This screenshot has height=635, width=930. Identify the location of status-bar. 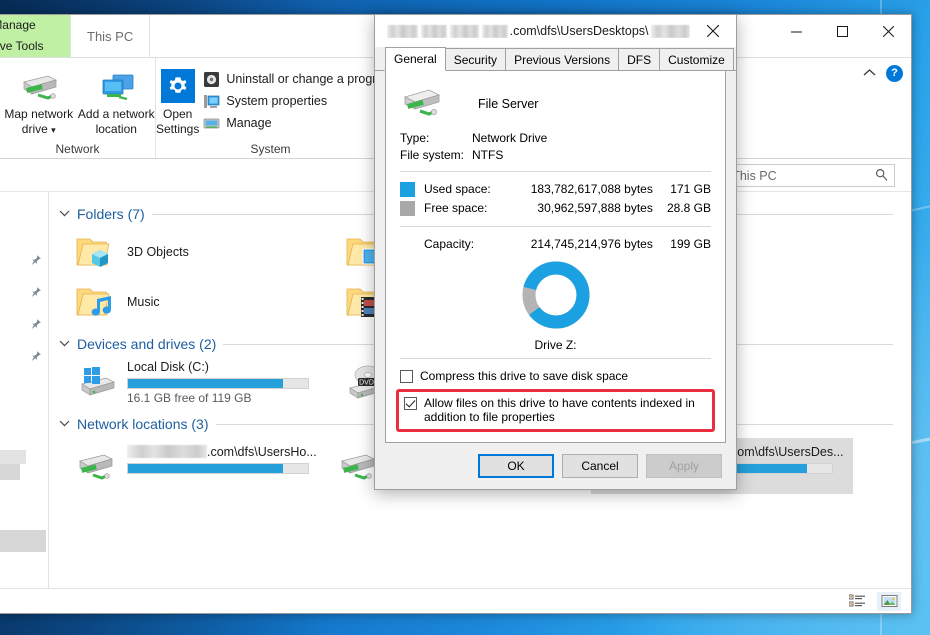
(455, 600).